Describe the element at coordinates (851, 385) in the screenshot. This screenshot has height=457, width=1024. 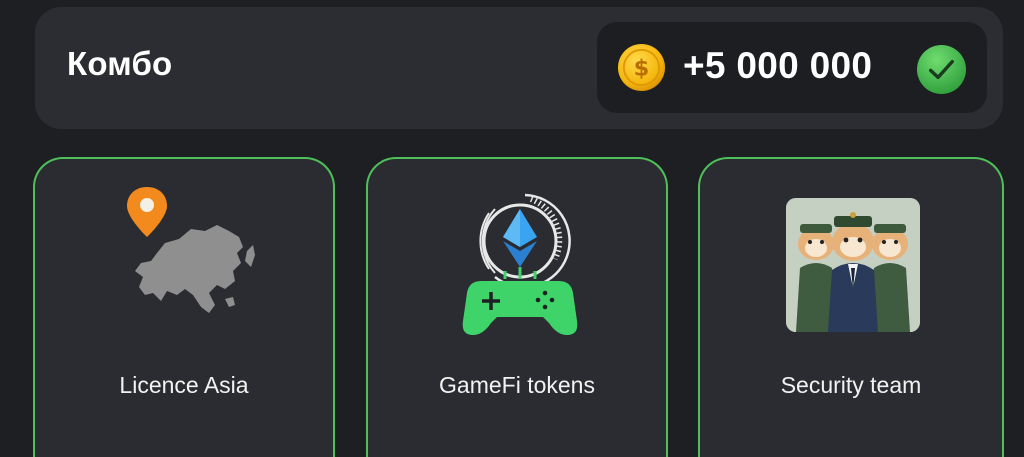
I see `card-label: Security team` at that location.